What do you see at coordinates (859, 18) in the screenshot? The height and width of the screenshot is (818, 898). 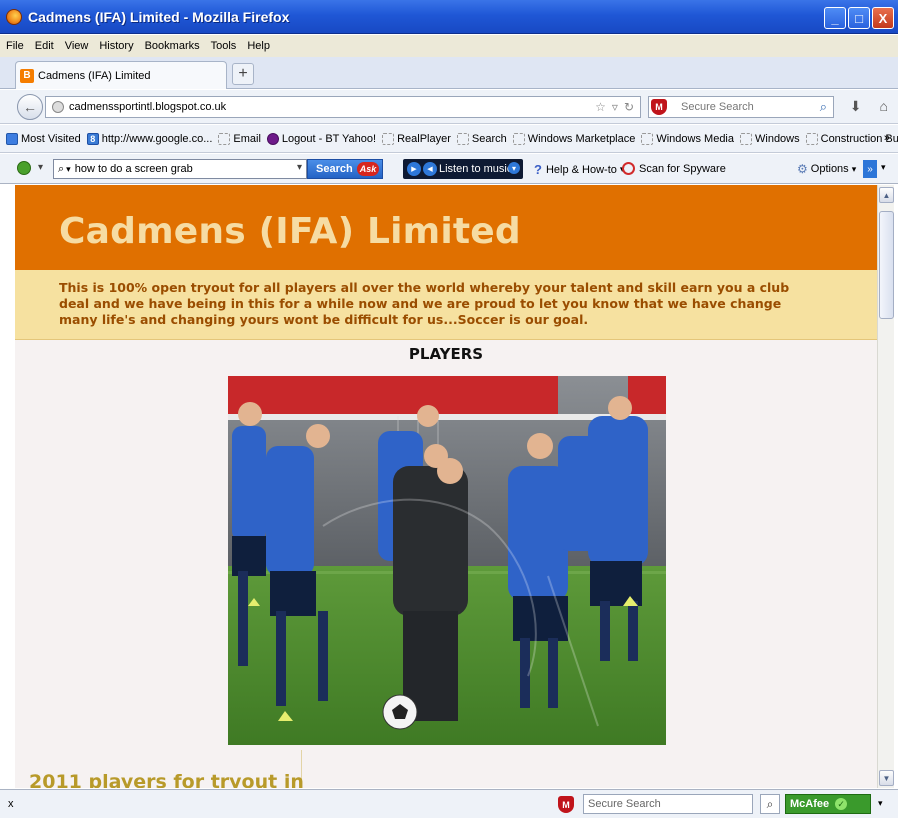 I see `maximize-button: □` at bounding box center [859, 18].